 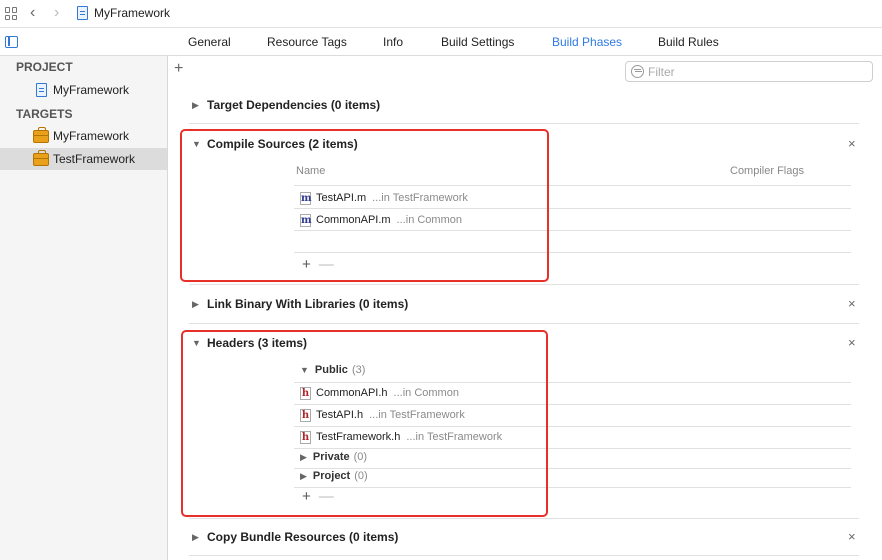 What do you see at coordinates (209, 42) in the screenshot?
I see `tab-general: General` at bounding box center [209, 42].